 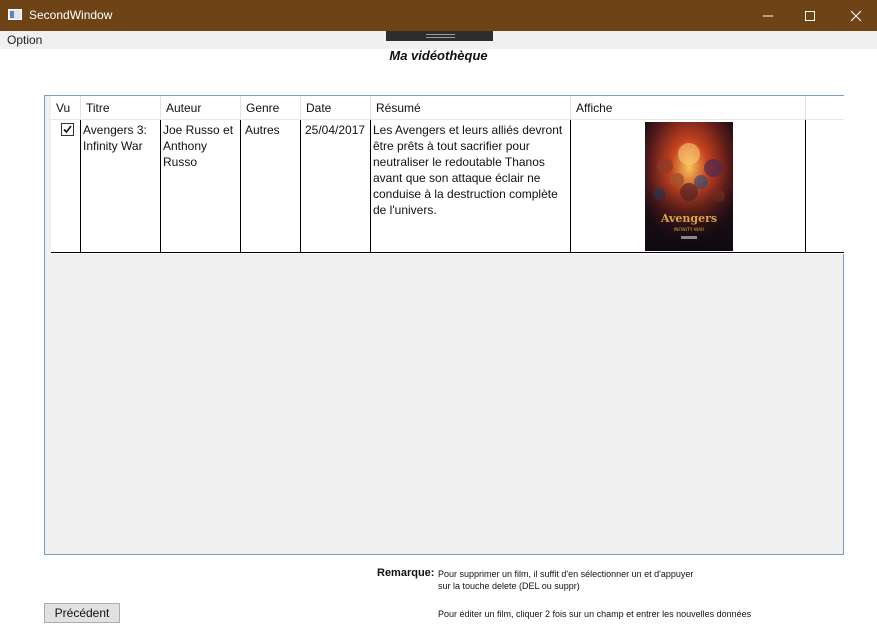 What do you see at coordinates (688, 218) in the screenshot?
I see `poster-logo: Avengers` at bounding box center [688, 218].